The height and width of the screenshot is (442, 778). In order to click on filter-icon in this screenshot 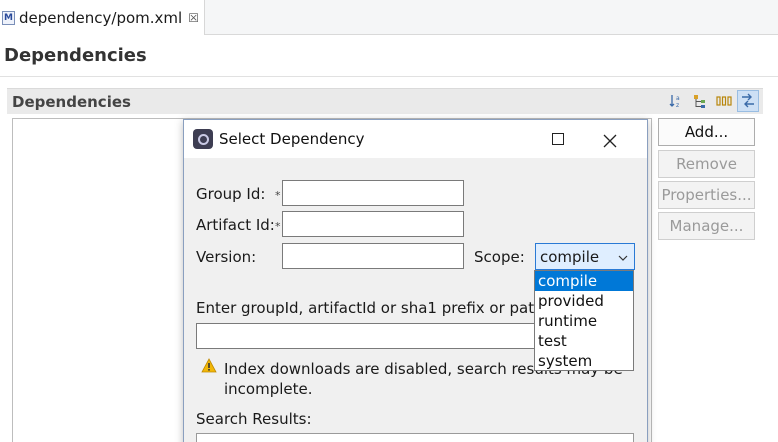, I will do `click(748, 101)`.